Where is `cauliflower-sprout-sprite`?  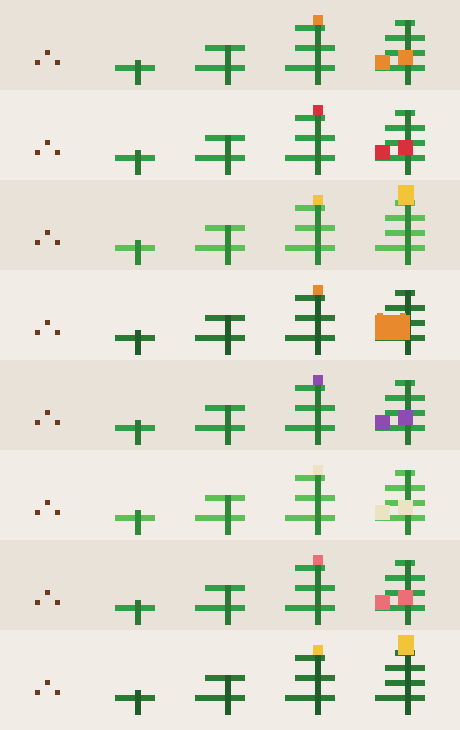 cauliflower-sprout-sprite is located at coordinates (135, 495).